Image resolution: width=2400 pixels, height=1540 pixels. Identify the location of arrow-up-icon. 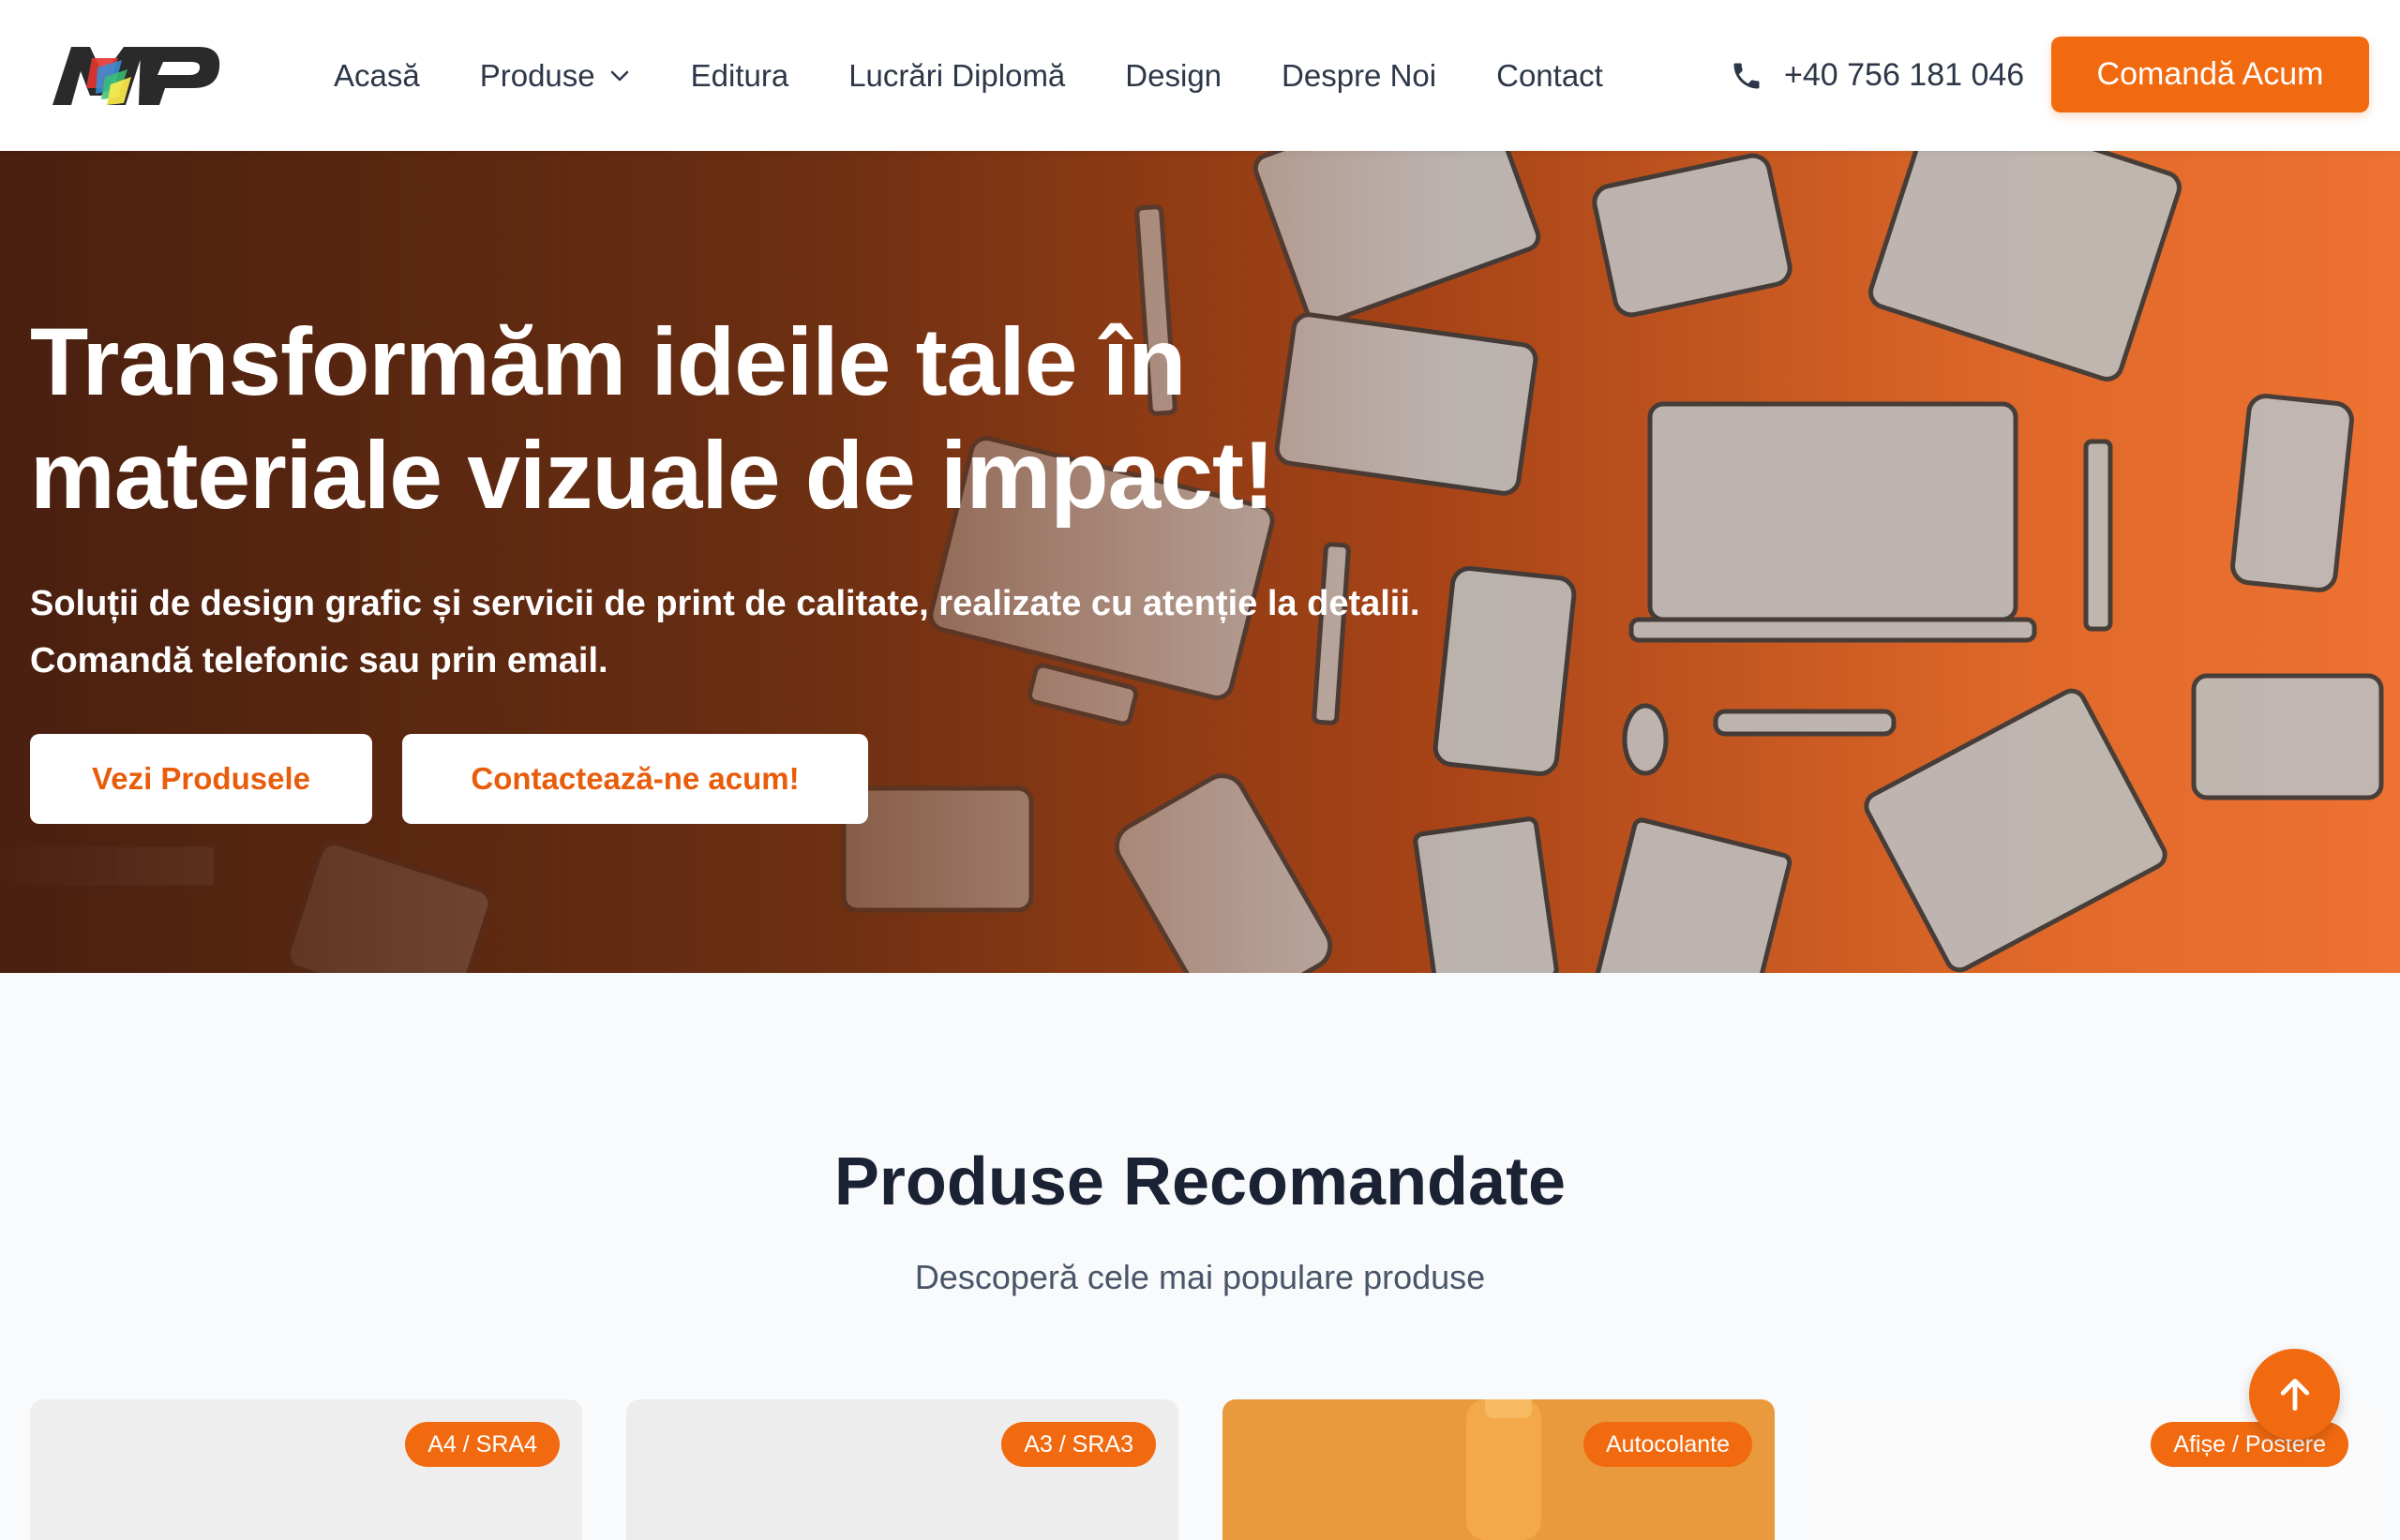
(2294, 1395).